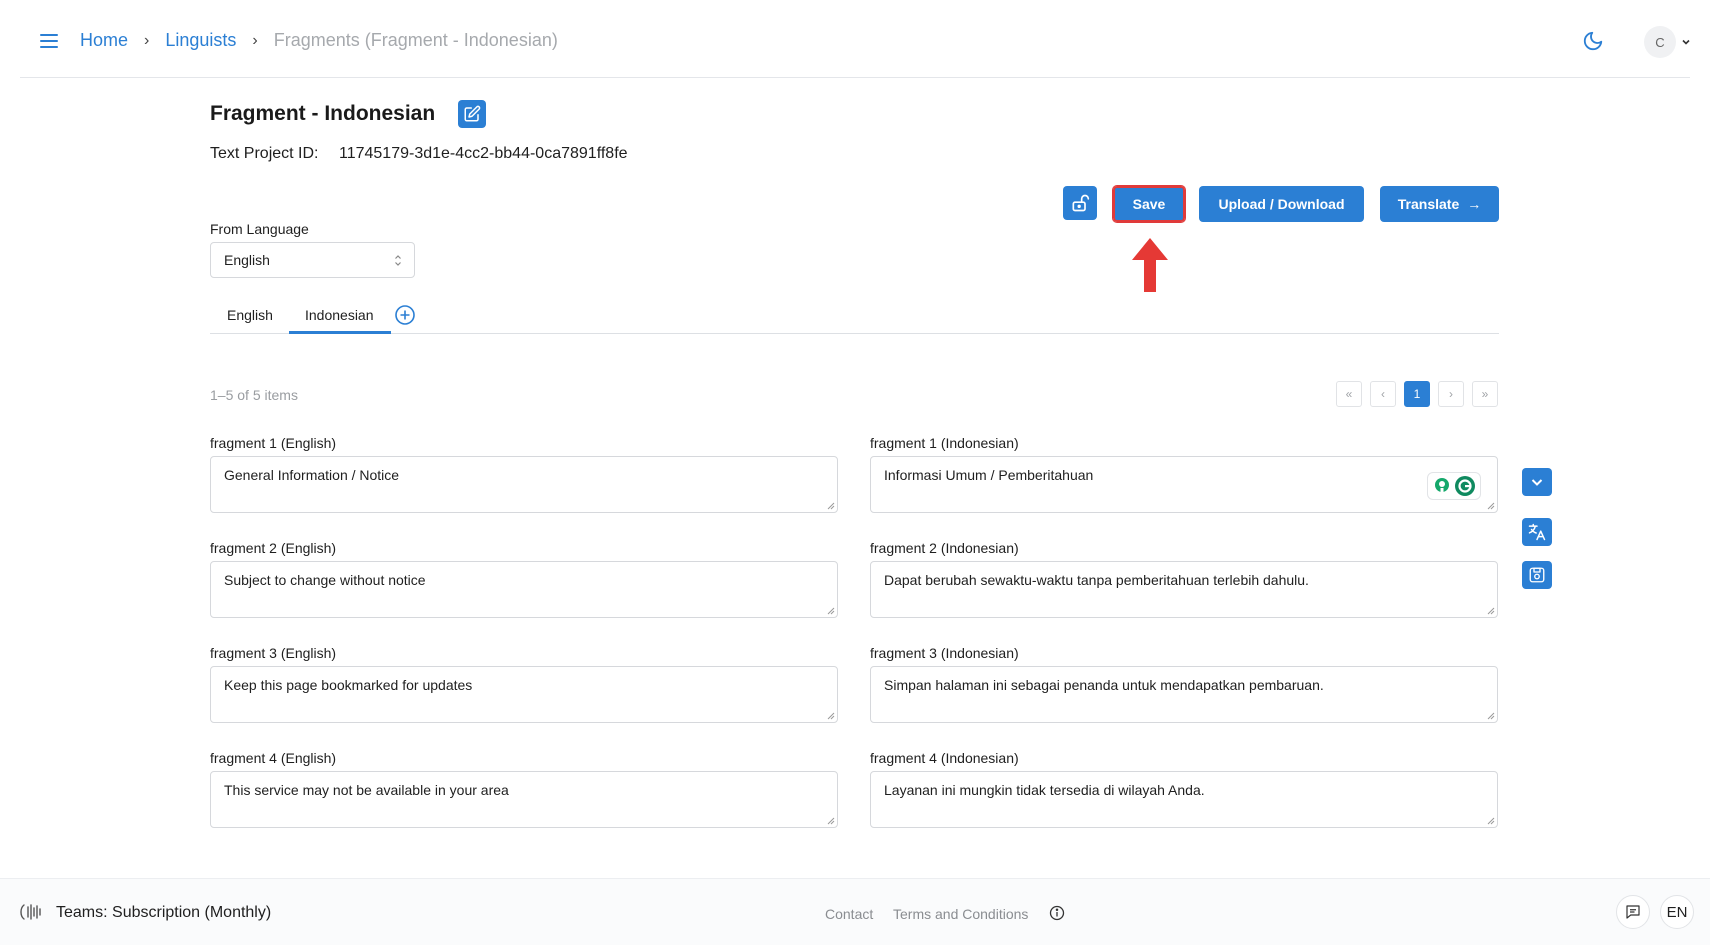  I want to click on from-language-select: English, so click(312, 260).